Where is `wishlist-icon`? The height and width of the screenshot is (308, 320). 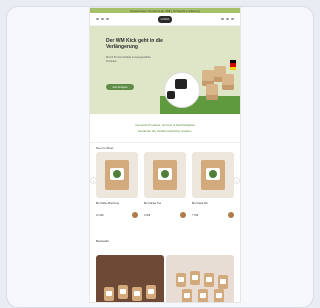 wishlist-icon is located at coordinates (227, 19).